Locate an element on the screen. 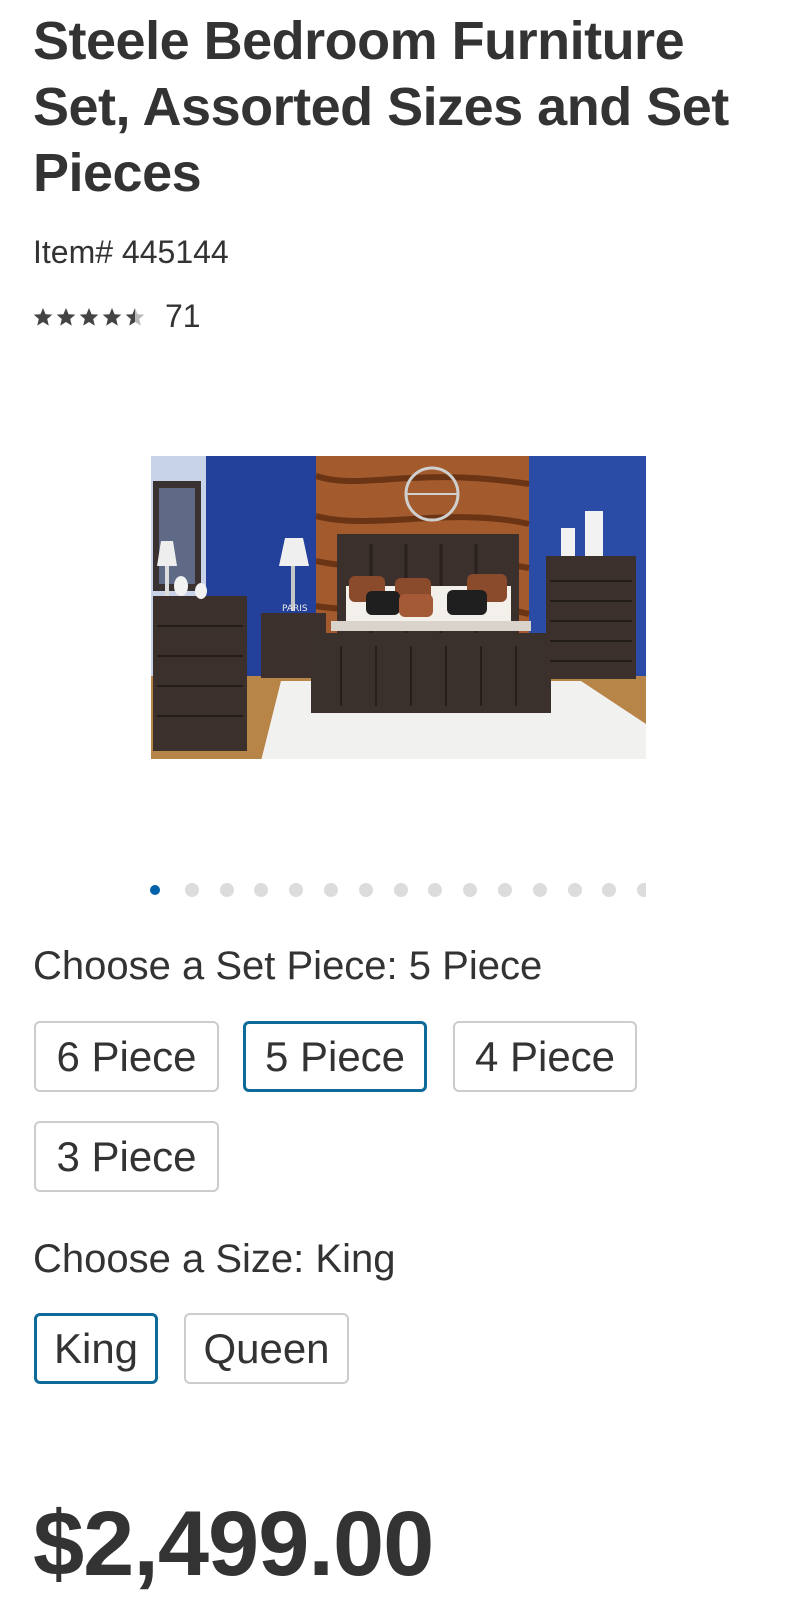 Image resolution: width=796 pixels, height=1600 pixels. rating-count: 71 is located at coordinates (183, 316).